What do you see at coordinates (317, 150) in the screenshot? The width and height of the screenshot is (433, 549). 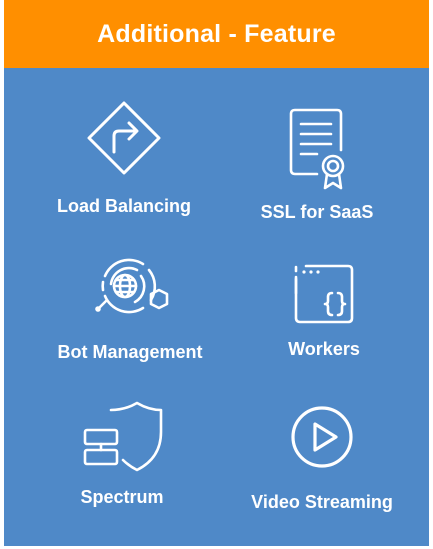 I see `certificate-icon` at bounding box center [317, 150].